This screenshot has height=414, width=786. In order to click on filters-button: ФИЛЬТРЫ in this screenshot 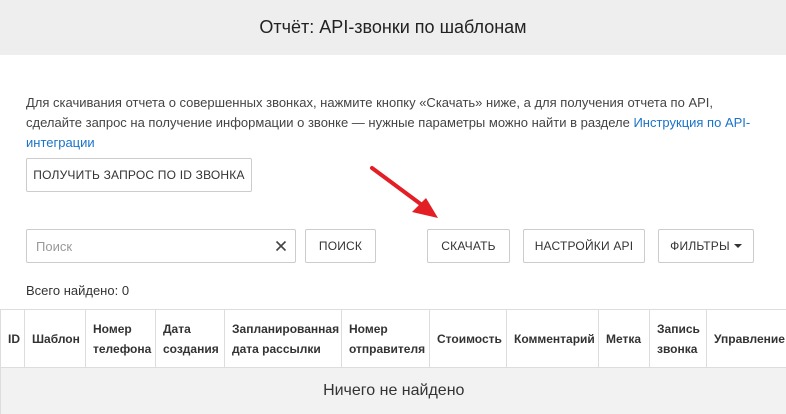, I will do `click(706, 246)`.